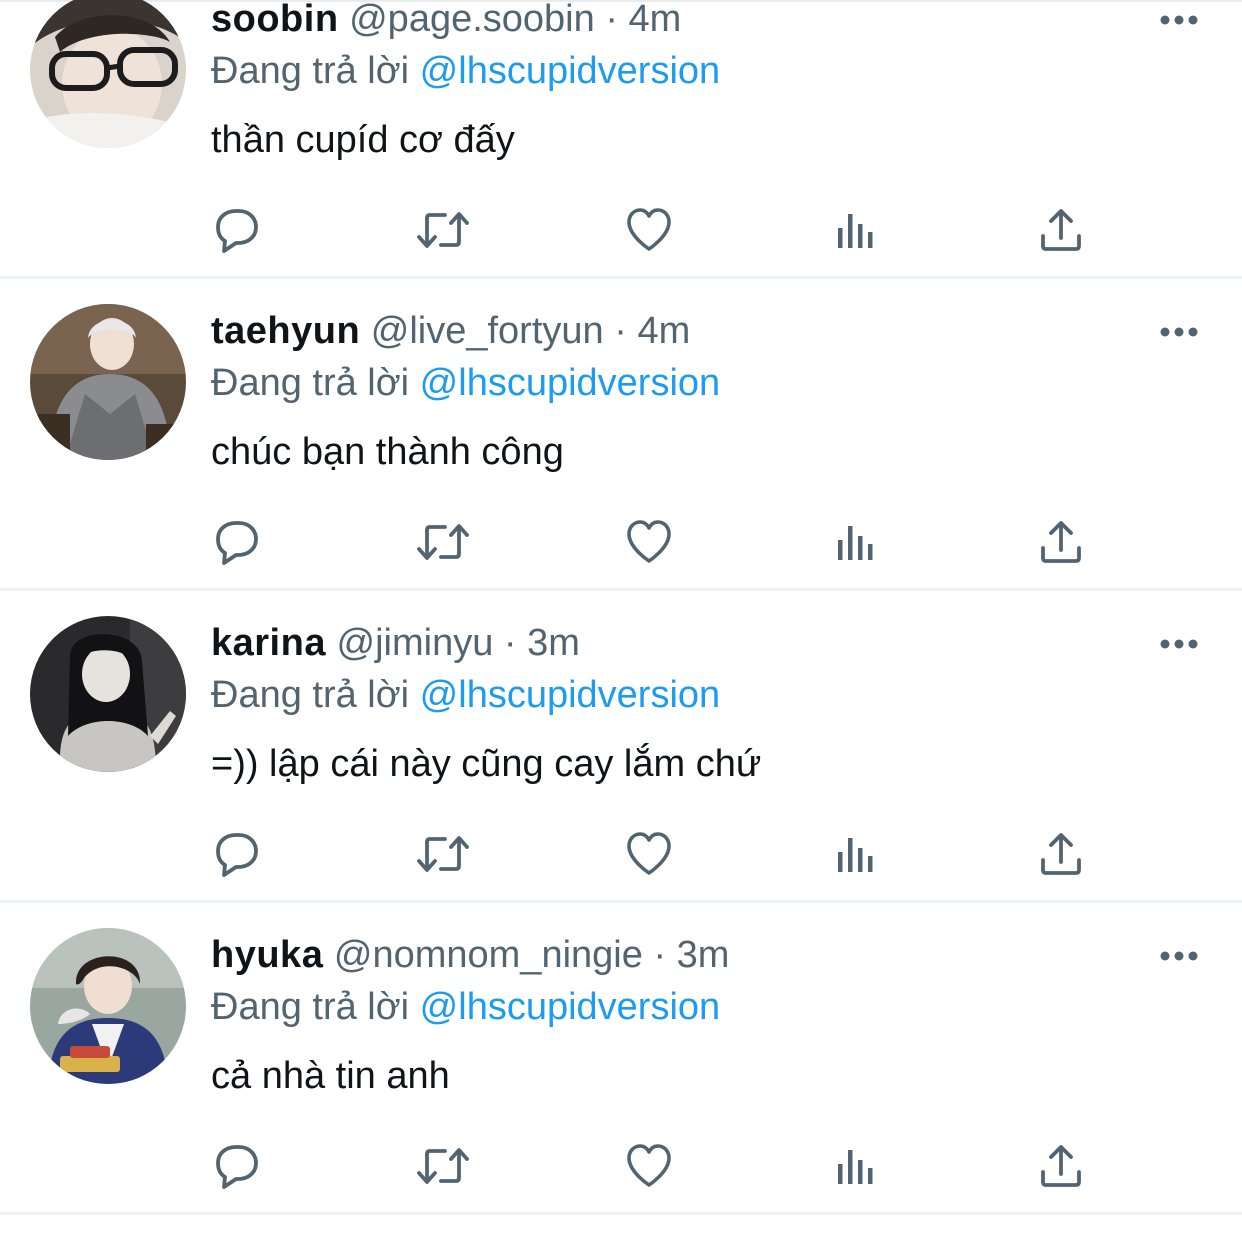 The width and height of the screenshot is (1242, 1248). What do you see at coordinates (387, 452) in the screenshot?
I see `tweet-text: chúc bạn thành công` at bounding box center [387, 452].